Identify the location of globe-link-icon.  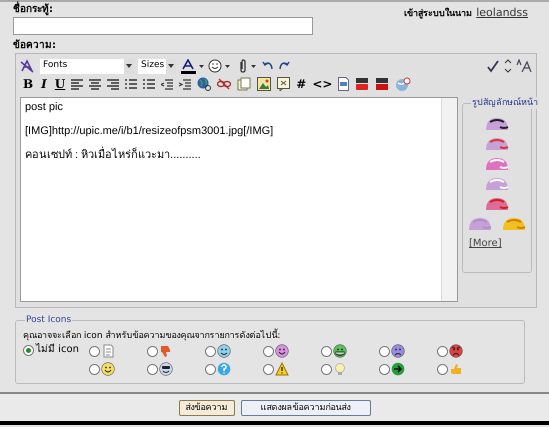
(204, 84).